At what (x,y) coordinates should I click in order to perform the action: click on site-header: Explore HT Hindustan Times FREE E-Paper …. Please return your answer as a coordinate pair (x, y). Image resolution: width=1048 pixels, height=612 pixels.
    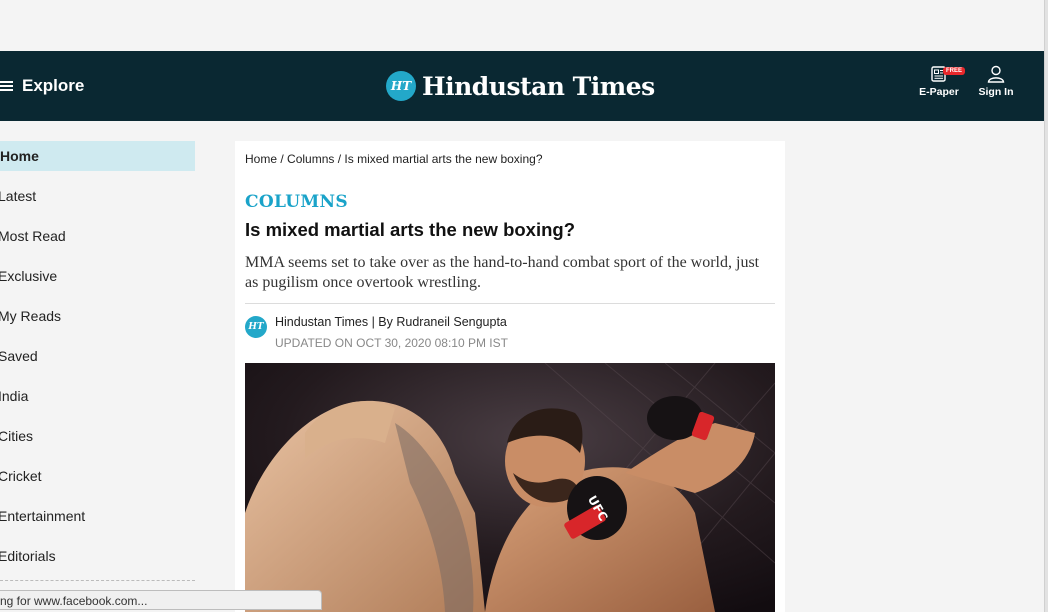
    Looking at the image, I should click on (522, 86).